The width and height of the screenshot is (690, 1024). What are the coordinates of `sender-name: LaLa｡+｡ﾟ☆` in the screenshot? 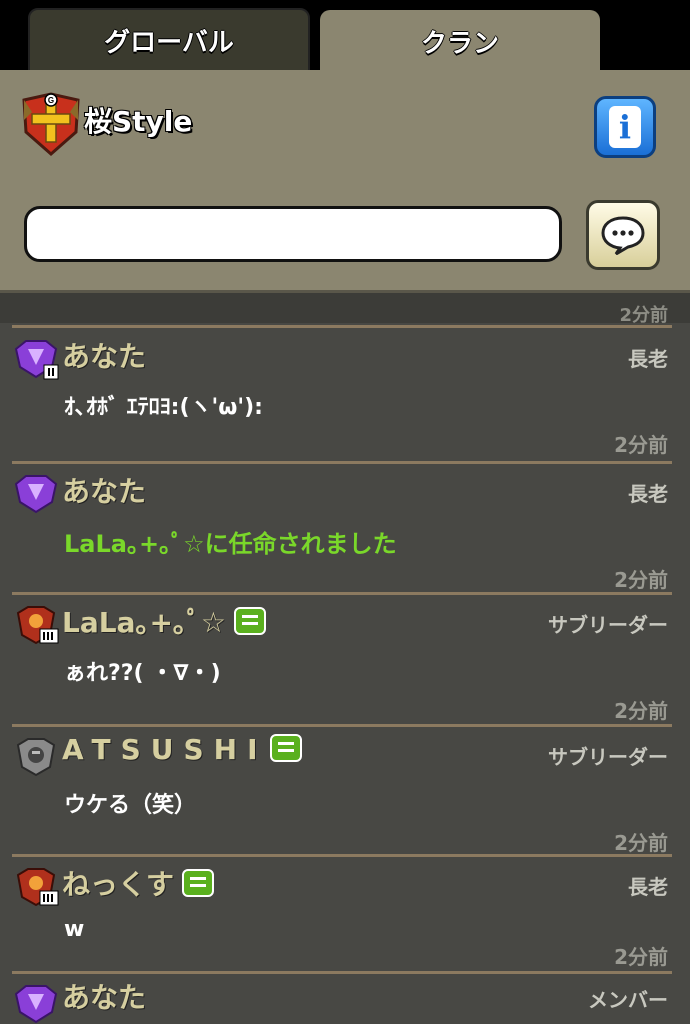 It's located at (164, 621).